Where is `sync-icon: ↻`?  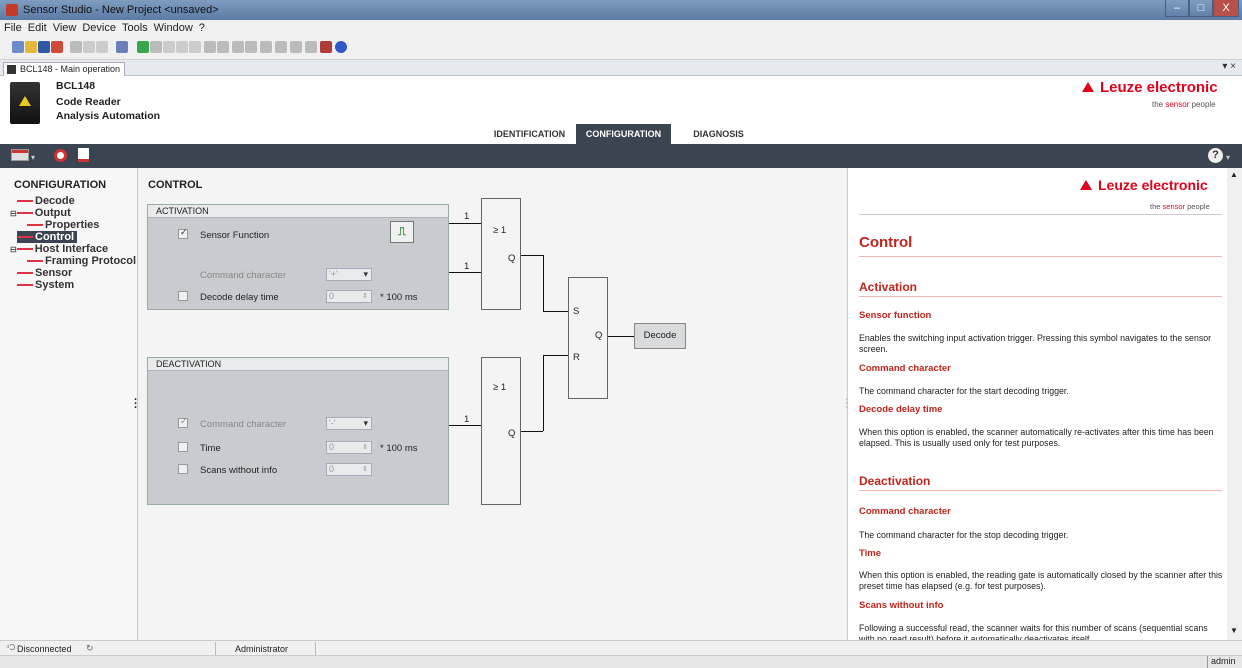 sync-icon: ↻ is located at coordinates (90, 648).